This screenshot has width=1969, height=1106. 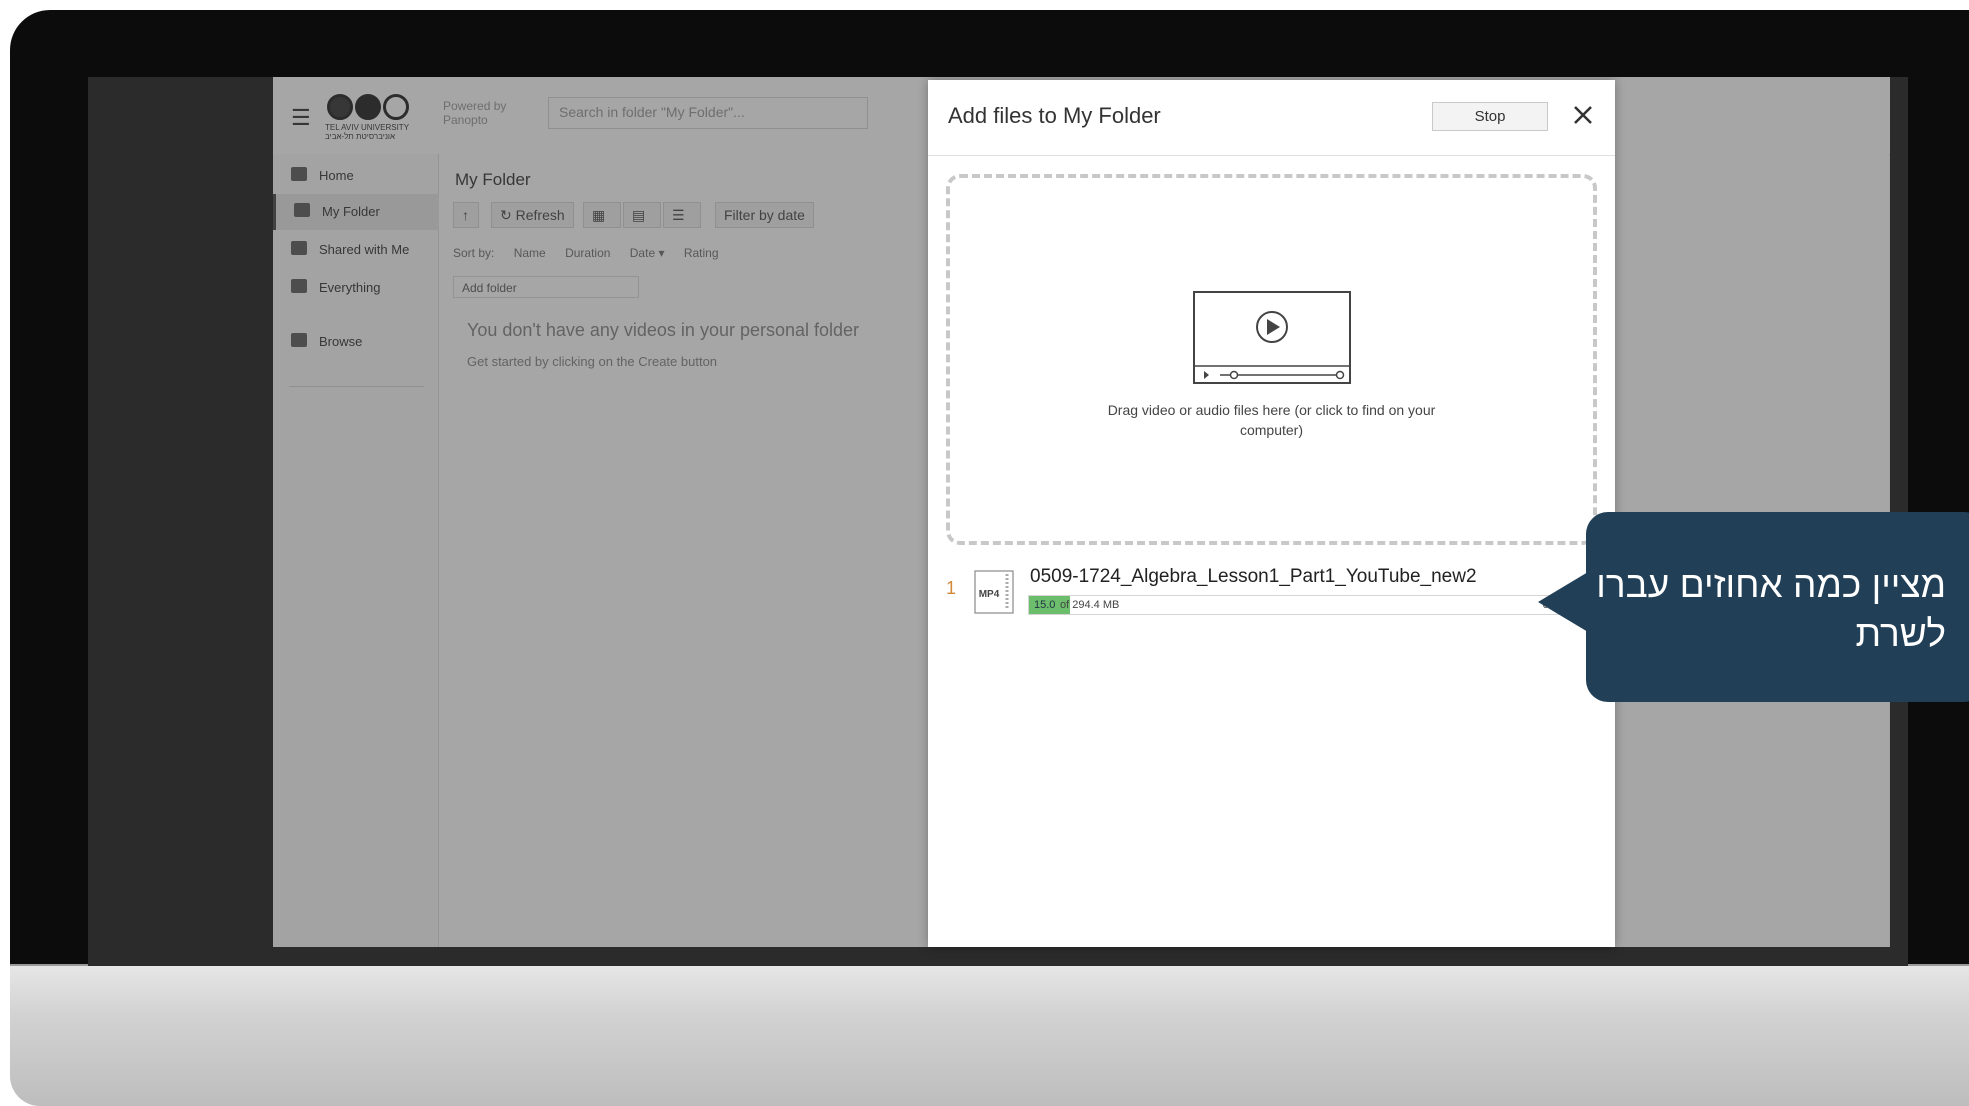 I want to click on progress-percent: 15.0, so click(x=1045, y=605).